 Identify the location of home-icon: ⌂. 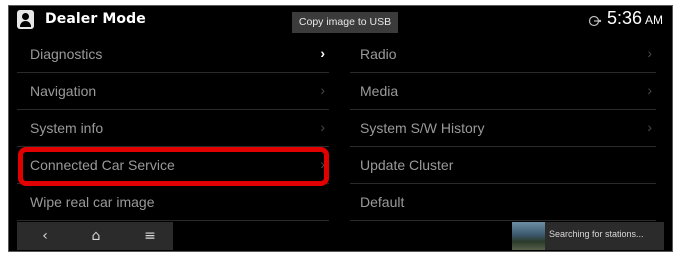
(96, 236).